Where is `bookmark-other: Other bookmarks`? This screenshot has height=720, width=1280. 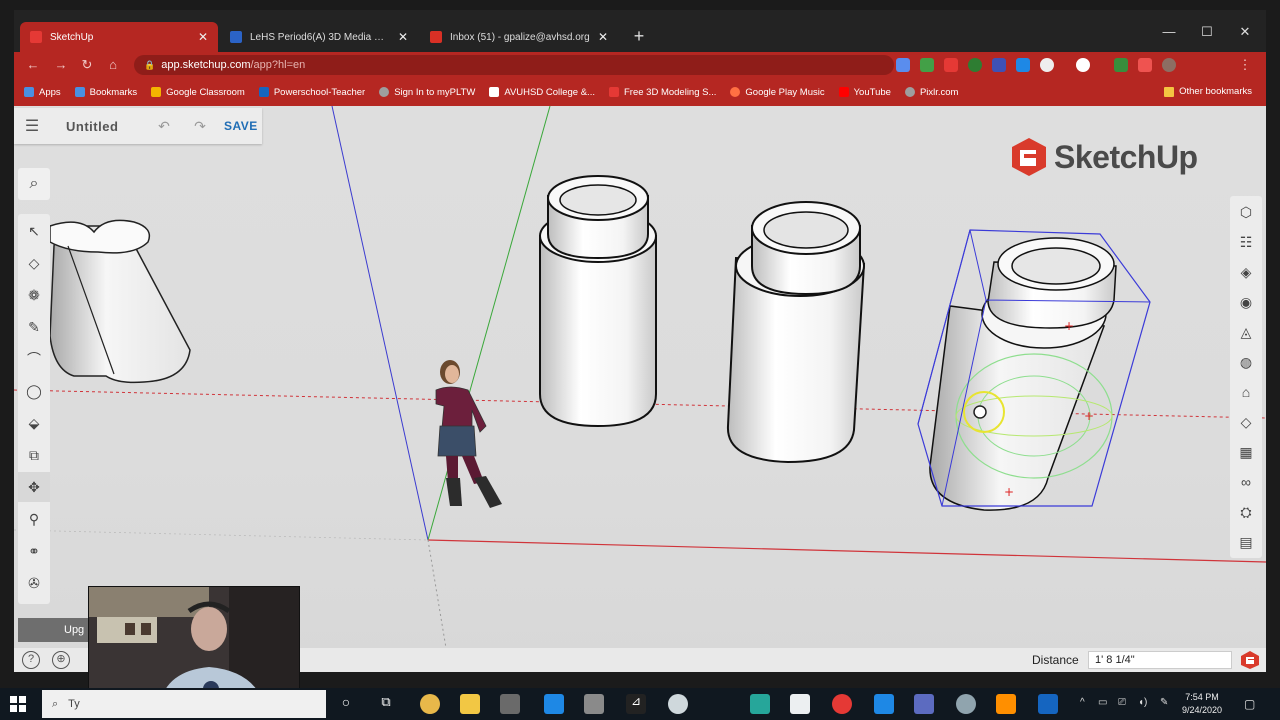 bookmark-other: Other bookmarks is located at coordinates (1208, 91).